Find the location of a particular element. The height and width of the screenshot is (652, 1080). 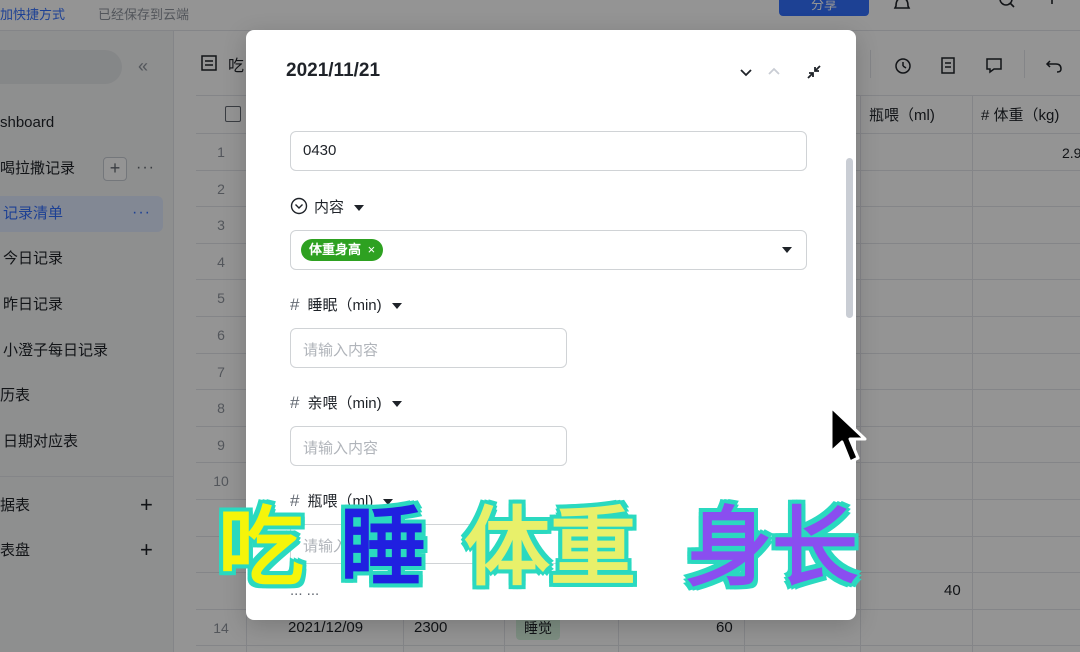

caption-weight: 体重 is located at coordinates (550, 548).